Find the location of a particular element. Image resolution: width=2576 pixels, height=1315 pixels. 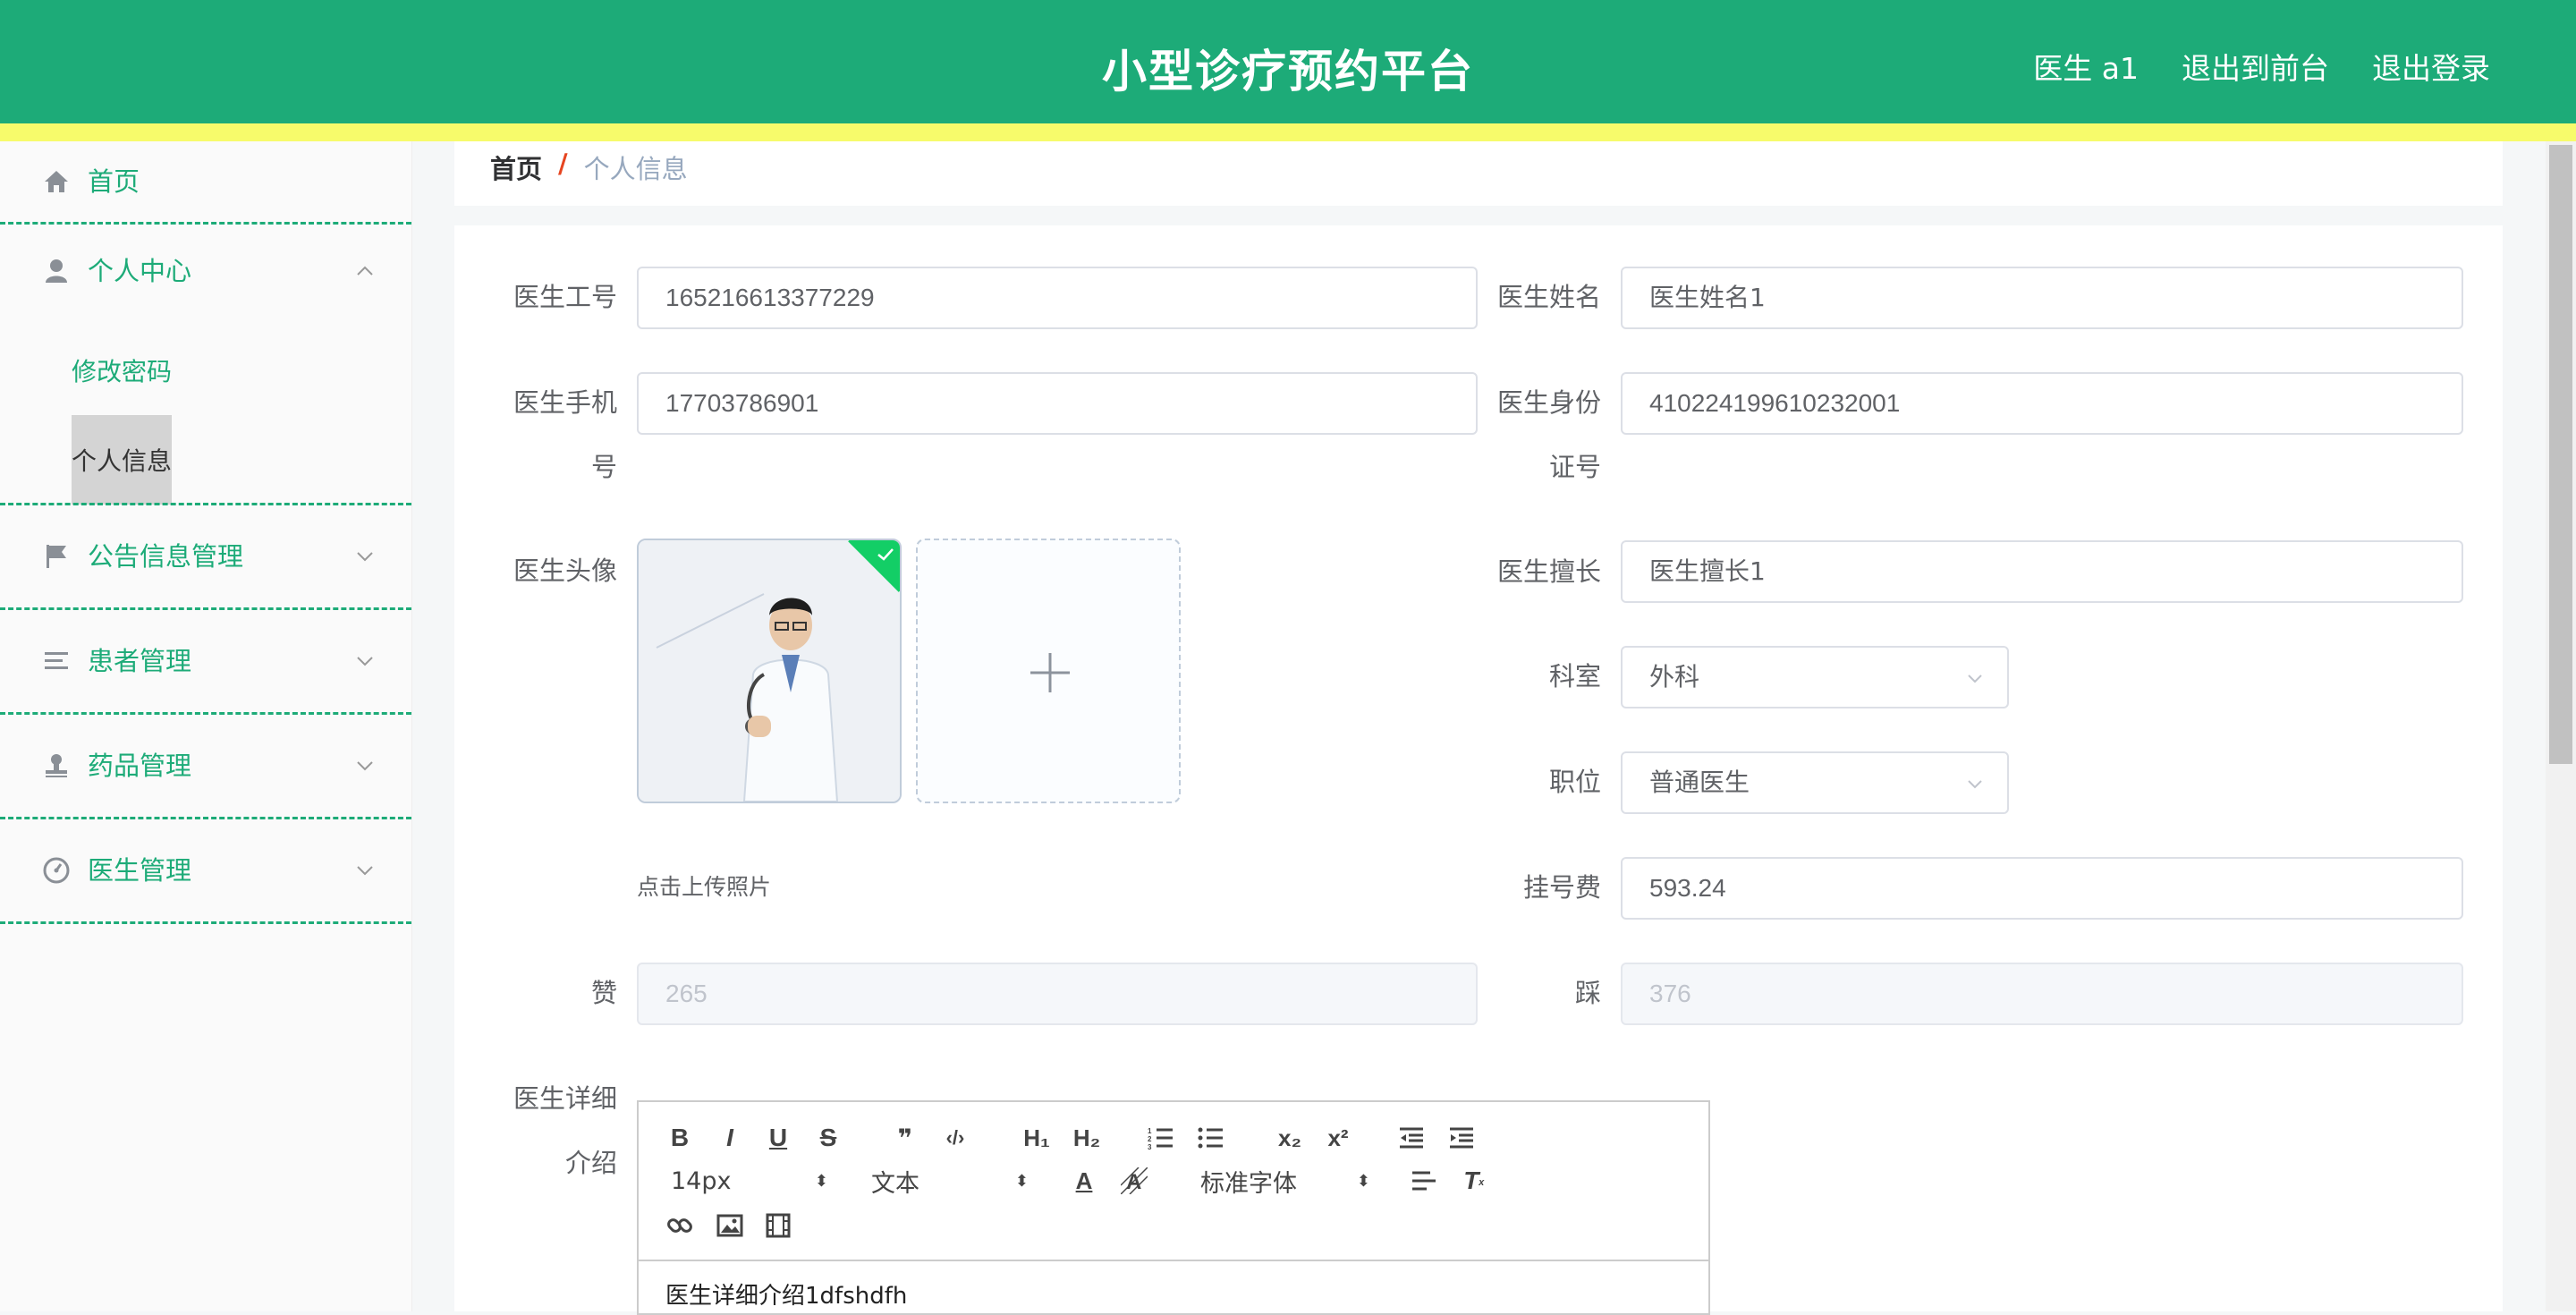

sidebar: 首页 个人中心 修改密码 个人信息 公告信息管理 患者管理 药品管理 医生管理 is located at coordinates (206, 726).